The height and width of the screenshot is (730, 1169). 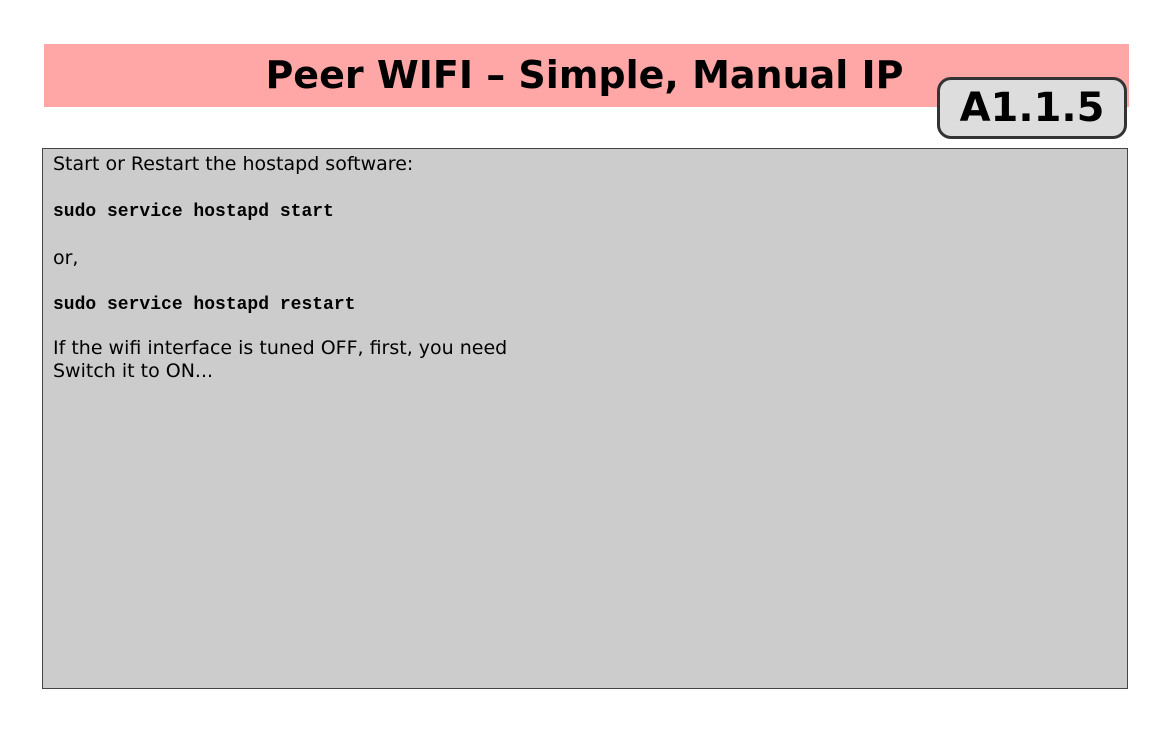 What do you see at coordinates (66, 258) in the screenshot?
I see `or-text: or,` at bounding box center [66, 258].